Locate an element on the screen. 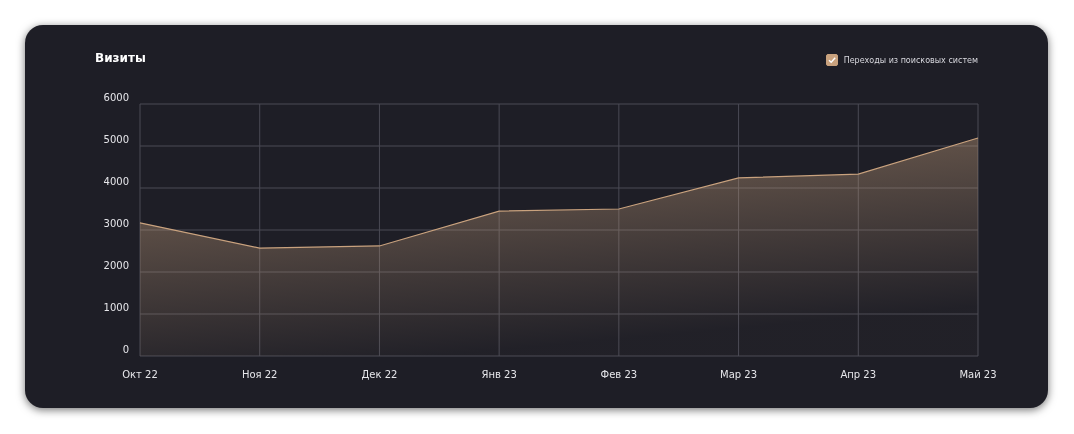 This screenshot has height=434, width=1074. x-axis-label: Янв 23 is located at coordinates (499, 374).